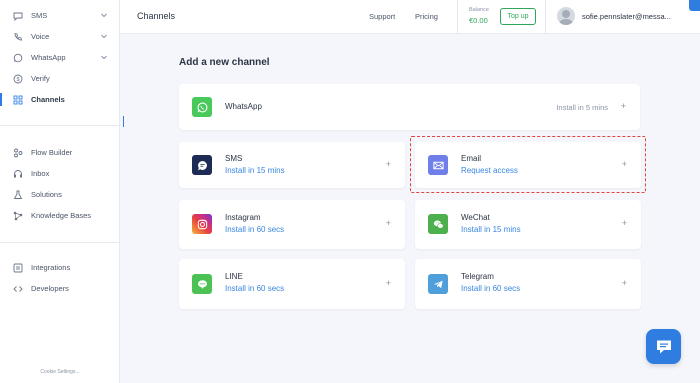 Image resolution: width=700 pixels, height=383 pixels. Describe the element at coordinates (382, 16) in the screenshot. I see `support-link: Support` at that location.